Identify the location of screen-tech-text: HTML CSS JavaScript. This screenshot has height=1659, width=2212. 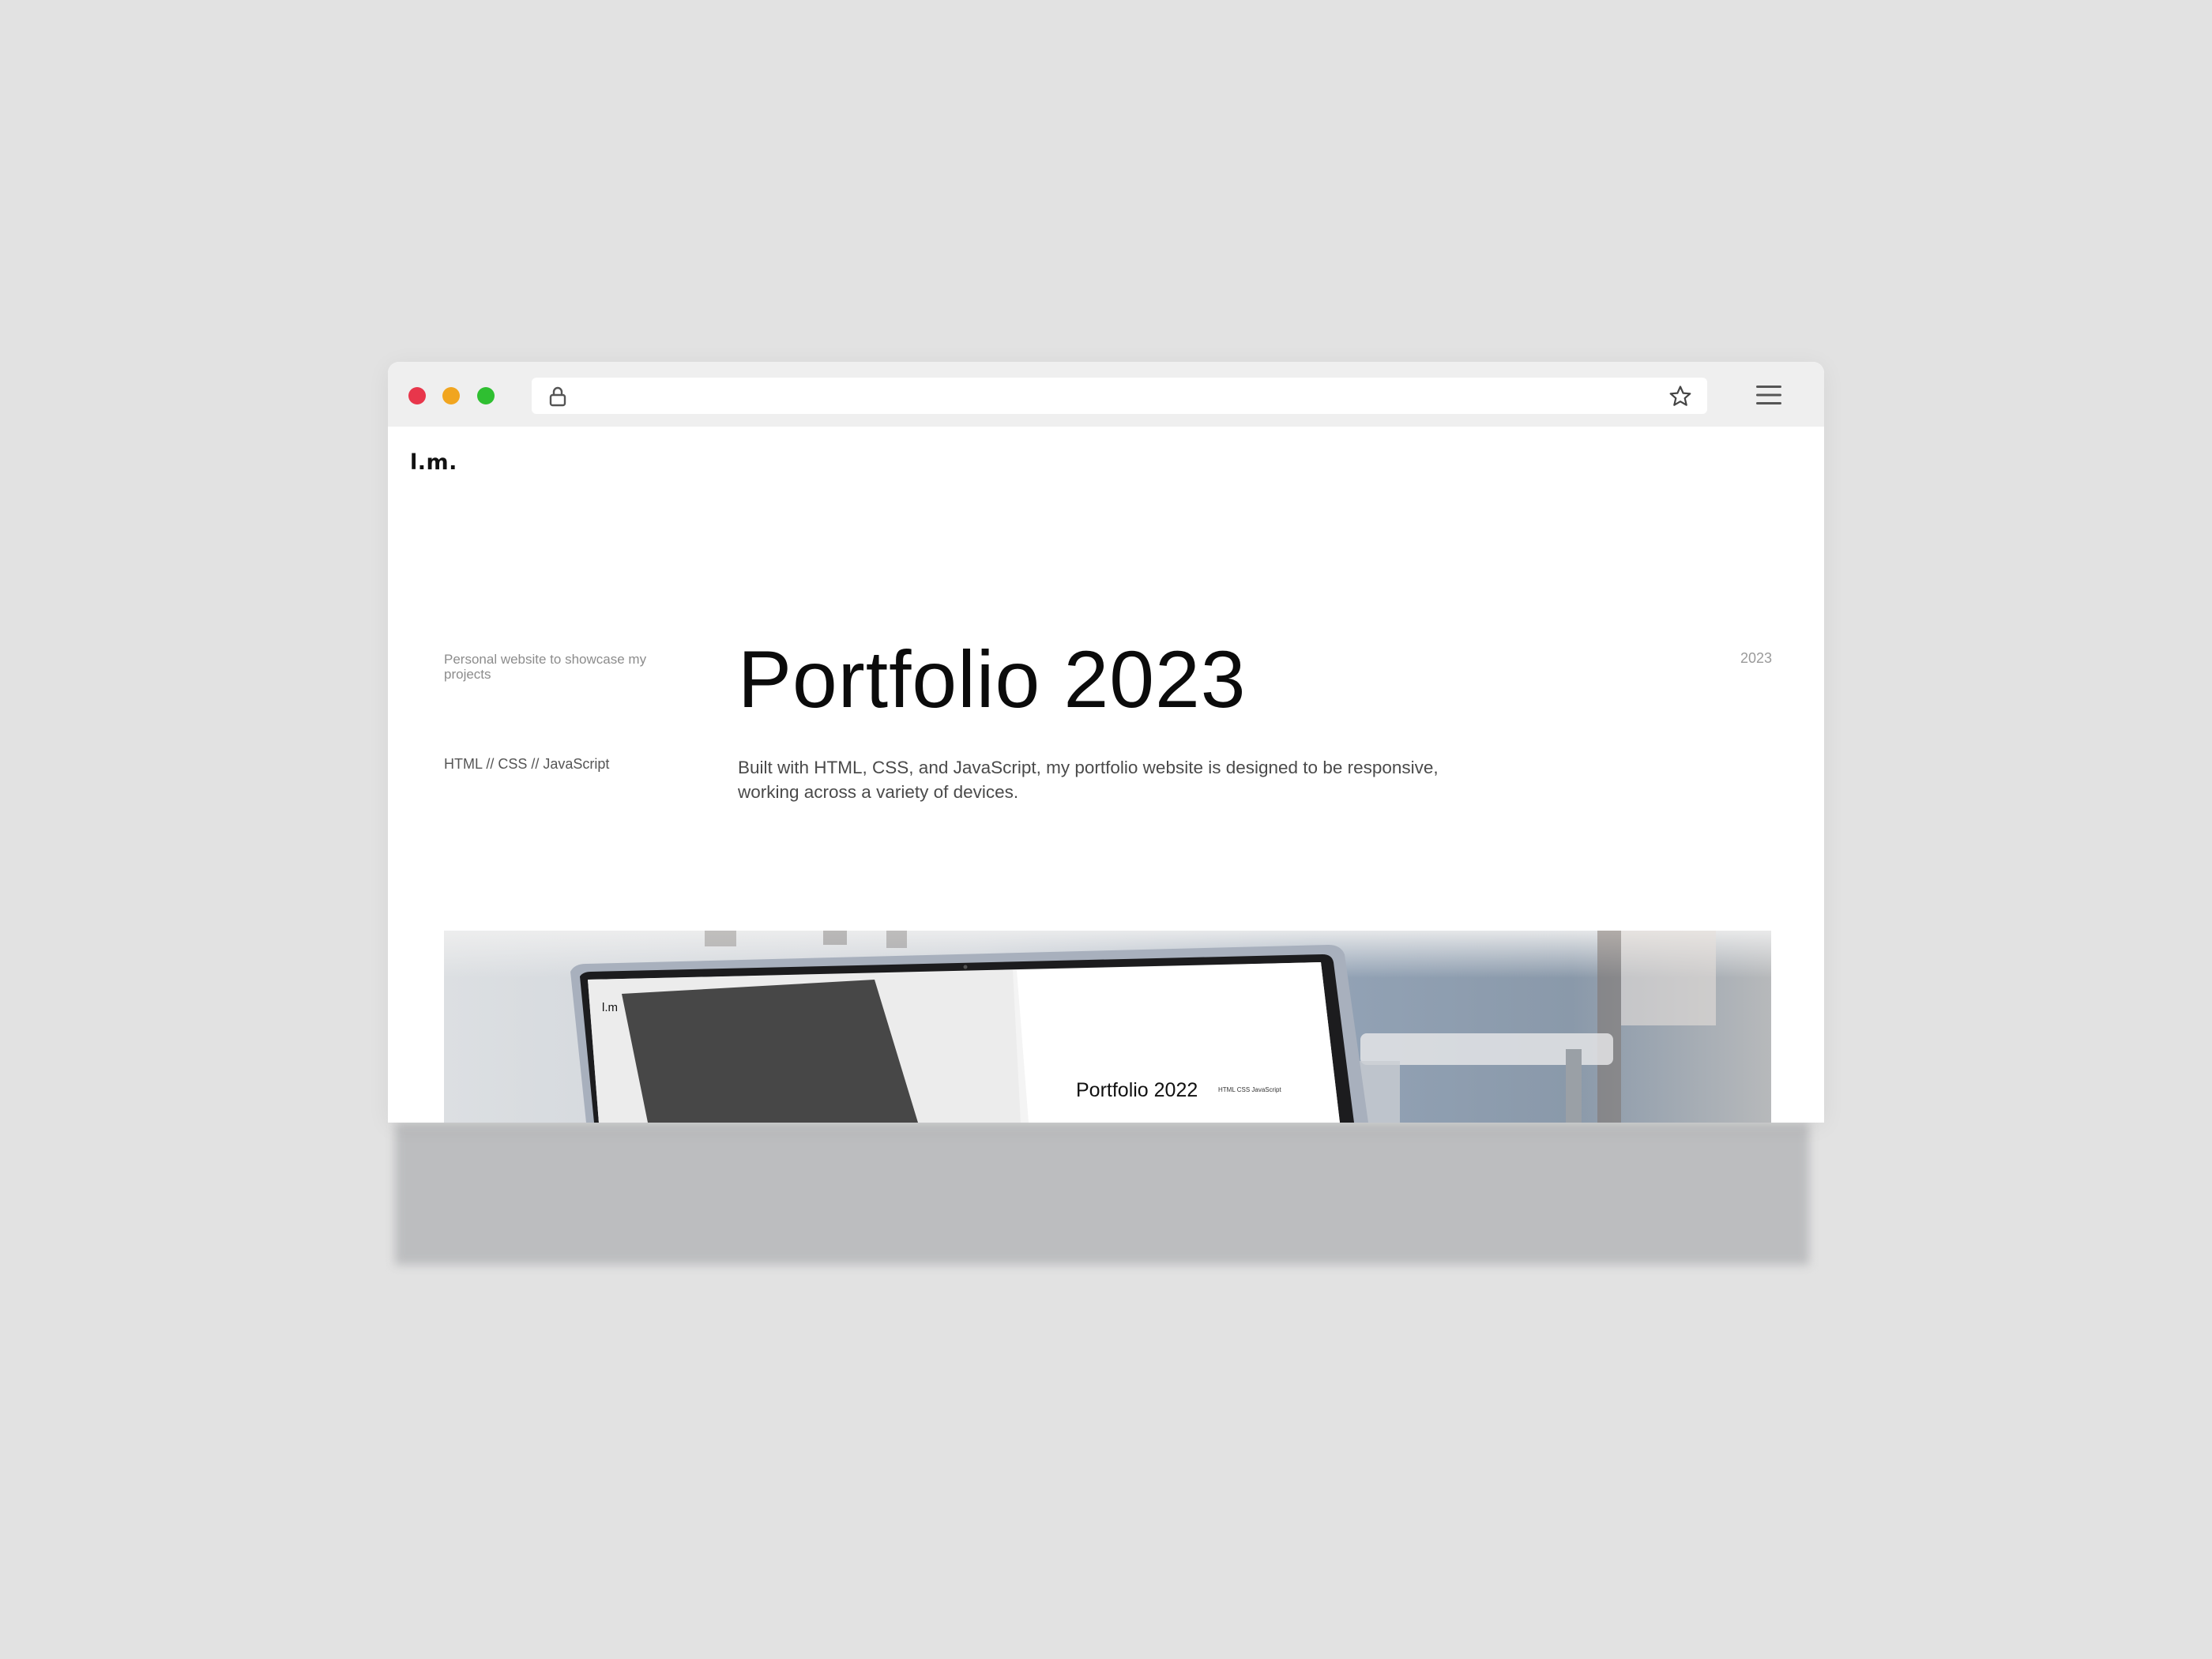
(1250, 1089).